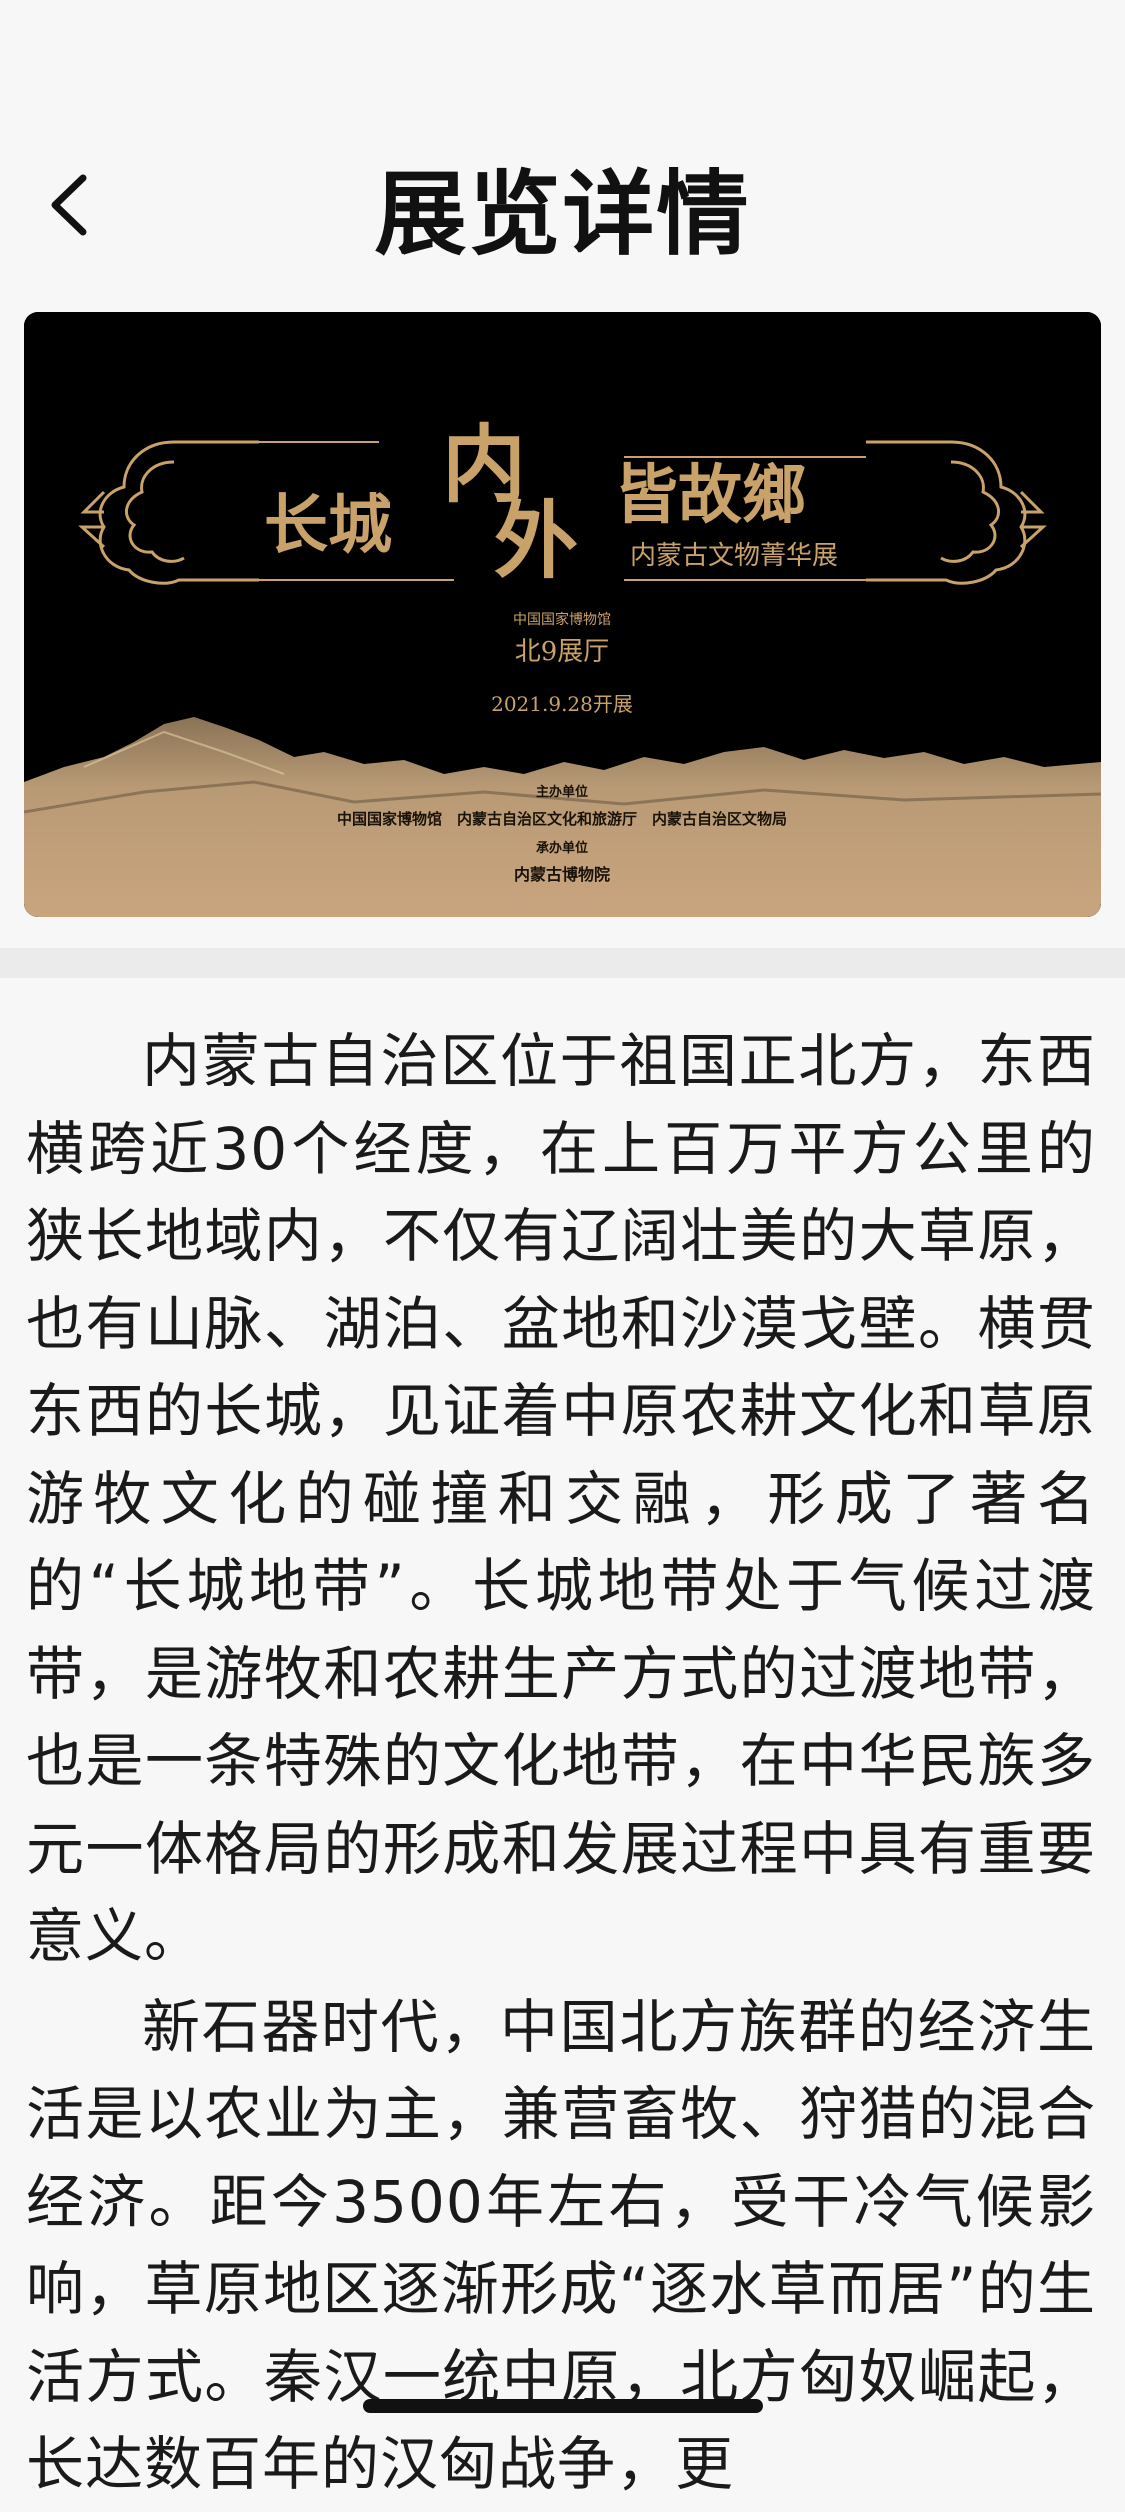 This screenshot has height=2512, width=1125. I want to click on banner-organizer-label: 承办单位, so click(562, 848).